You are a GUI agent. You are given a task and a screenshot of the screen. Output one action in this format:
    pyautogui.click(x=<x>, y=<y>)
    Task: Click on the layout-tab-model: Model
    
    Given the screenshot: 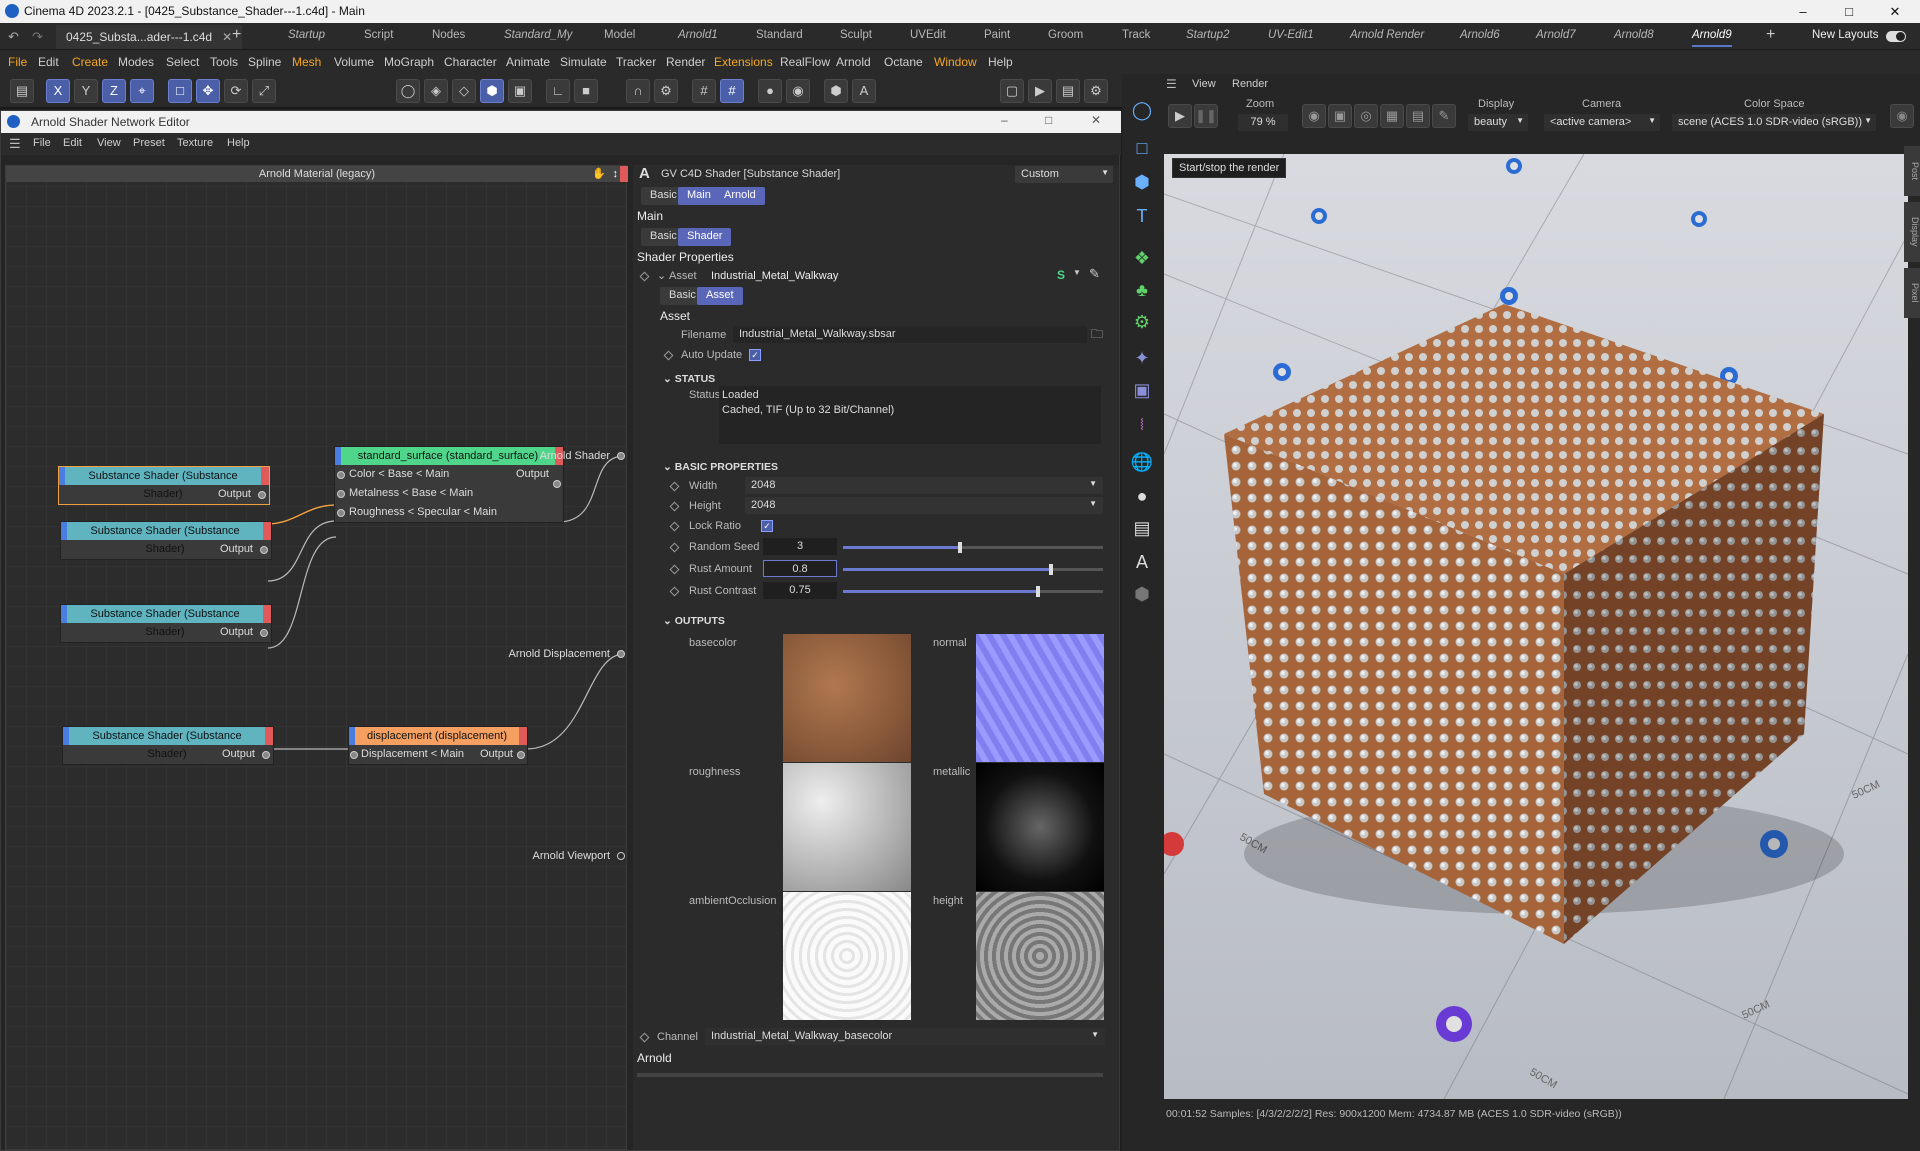 What is the action you would take?
    pyautogui.click(x=619, y=35)
    